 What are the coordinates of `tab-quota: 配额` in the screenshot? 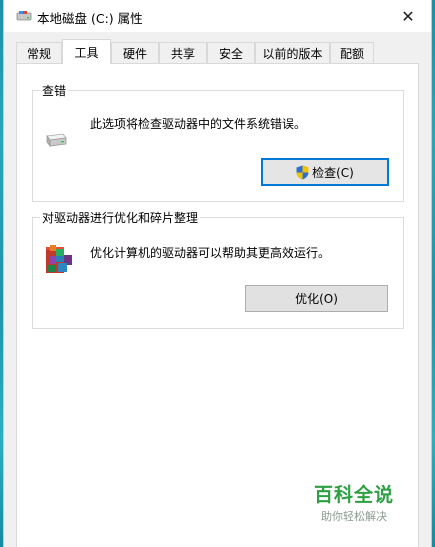 It's located at (352, 52).